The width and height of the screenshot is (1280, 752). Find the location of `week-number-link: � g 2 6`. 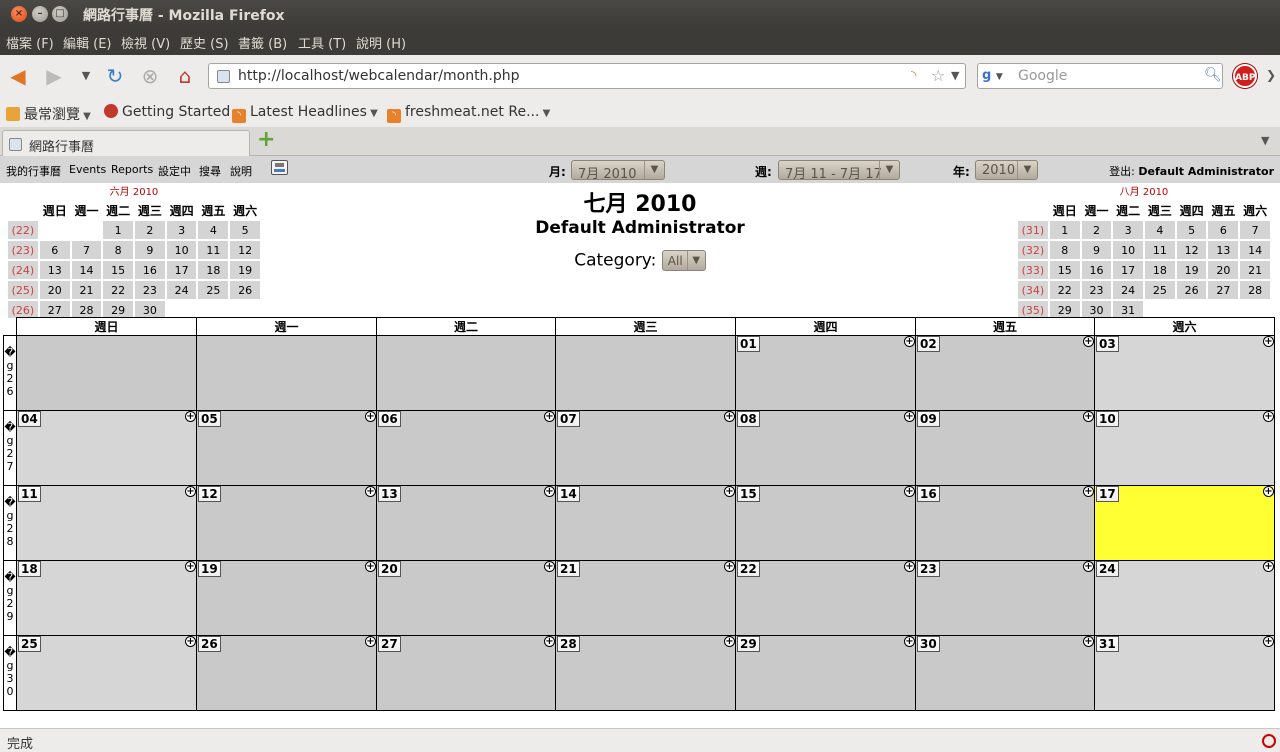

week-number-link: � g 2 6 is located at coordinates (10, 373).